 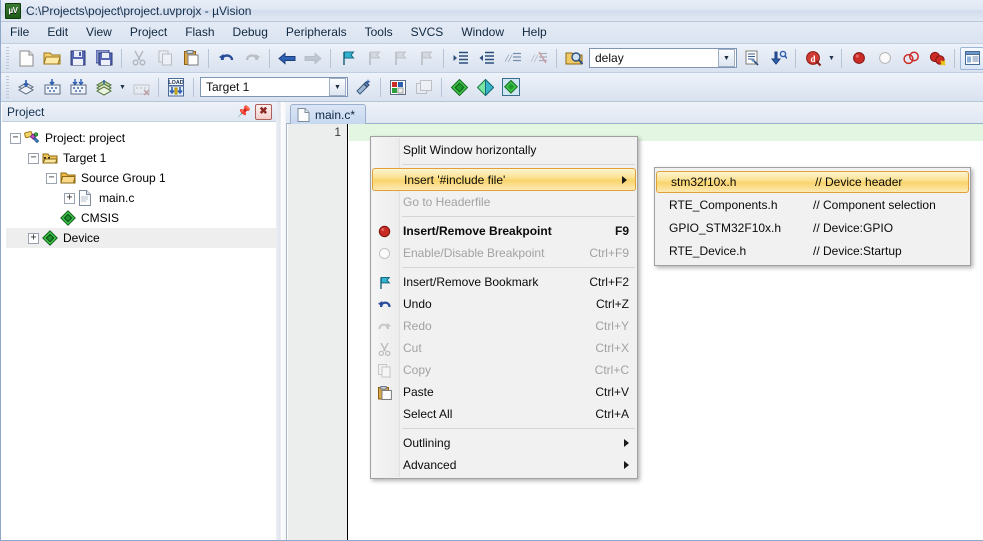 I want to click on submenu-item-comment: // Device header, so click(x=859, y=182).